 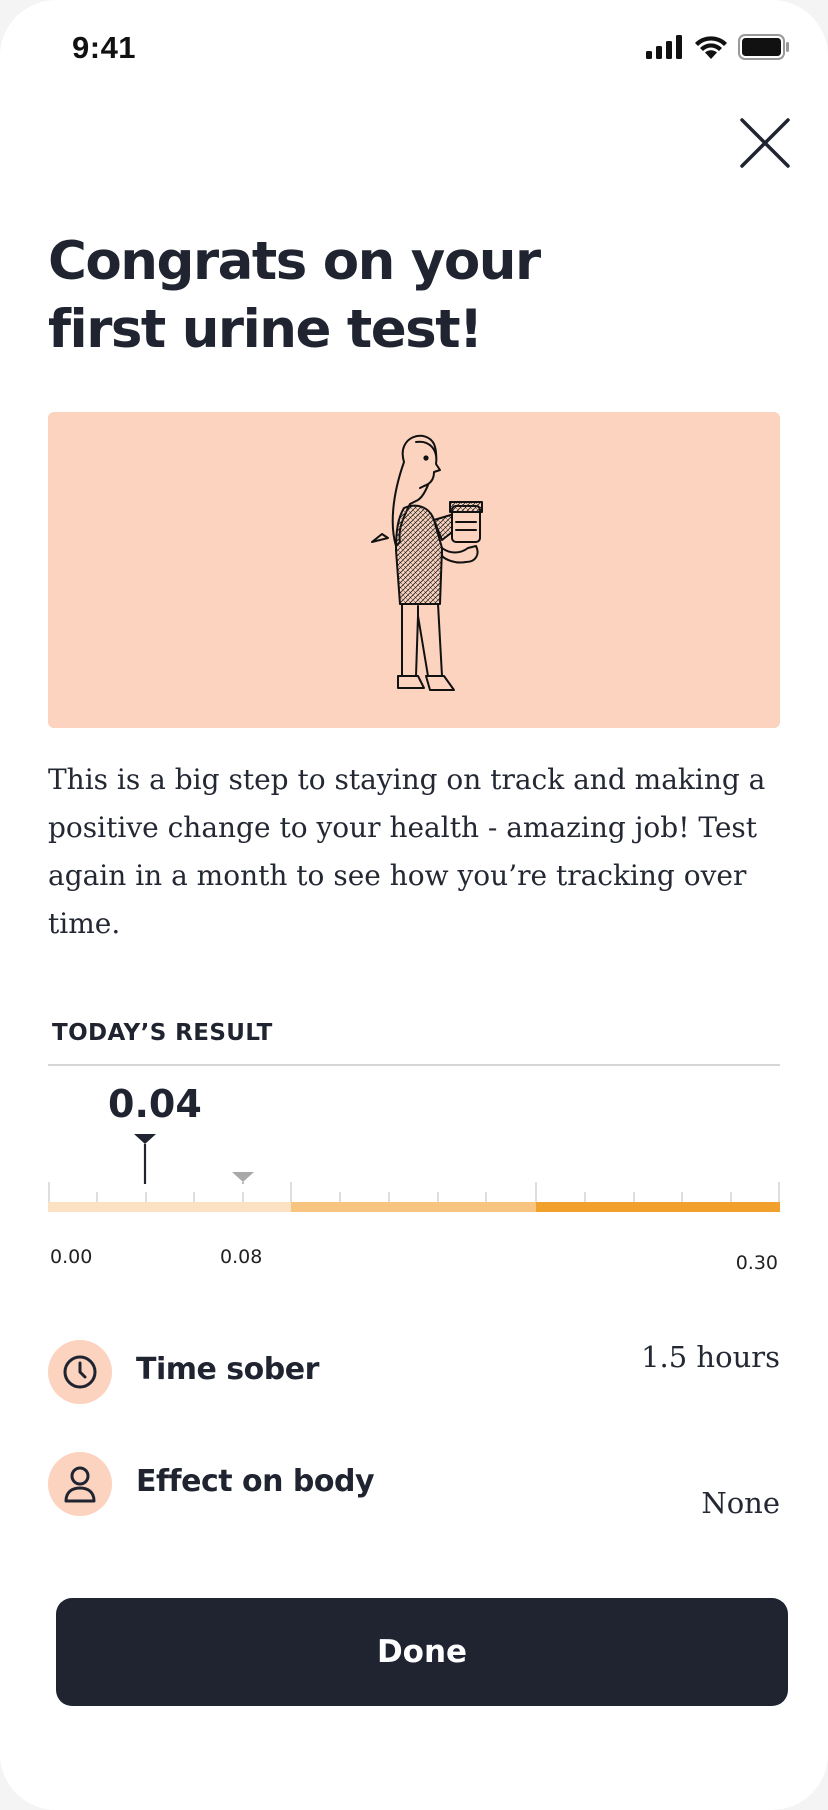 What do you see at coordinates (194, 1168) in the screenshot?
I see `result-scale-graphic` at bounding box center [194, 1168].